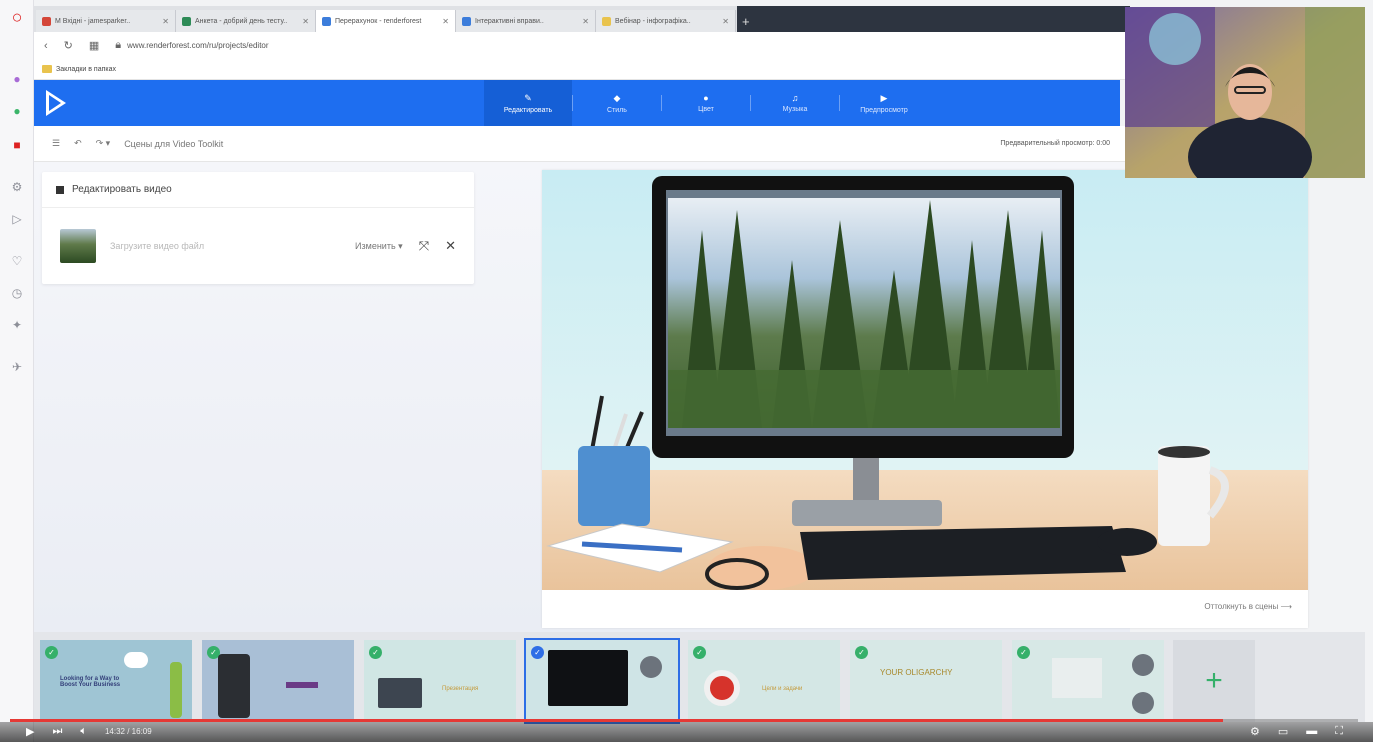 The height and width of the screenshot is (742, 1373). What do you see at coordinates (94, 45) in the screenshot?
I see `grid-icon: ▦` at bounding box center [94, 45].